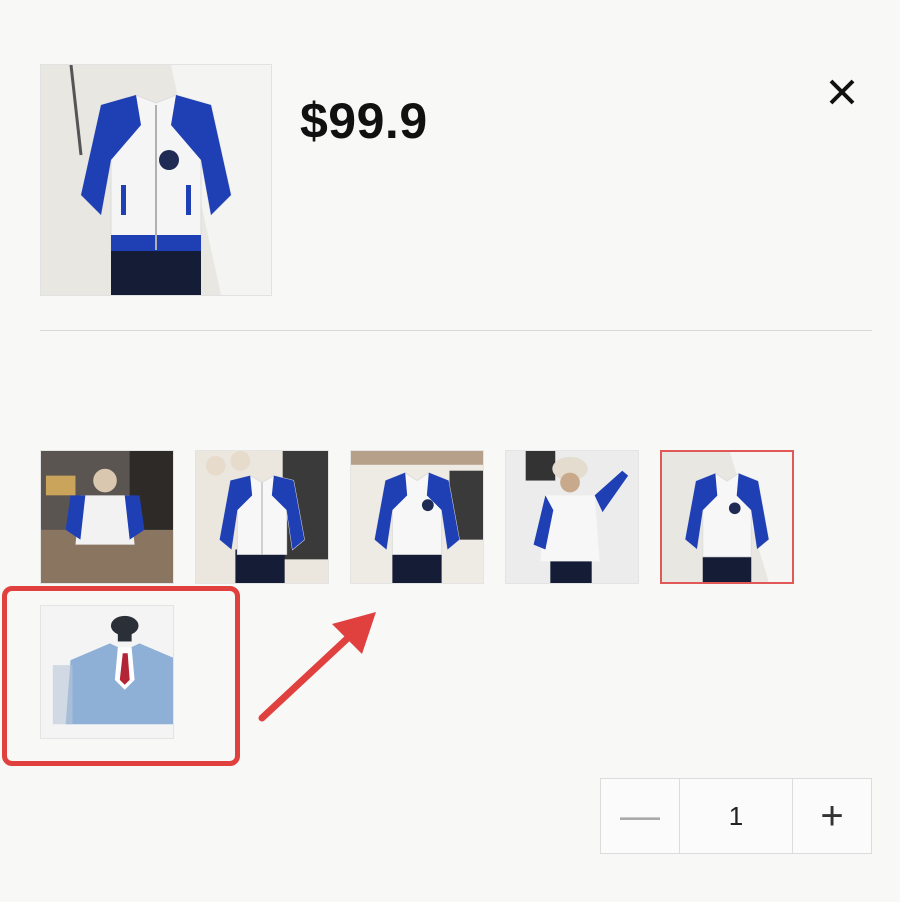 This screenshot has height=902, width=900. I want to click on jacket-flatlay-photo-icon, so click(262, 517).